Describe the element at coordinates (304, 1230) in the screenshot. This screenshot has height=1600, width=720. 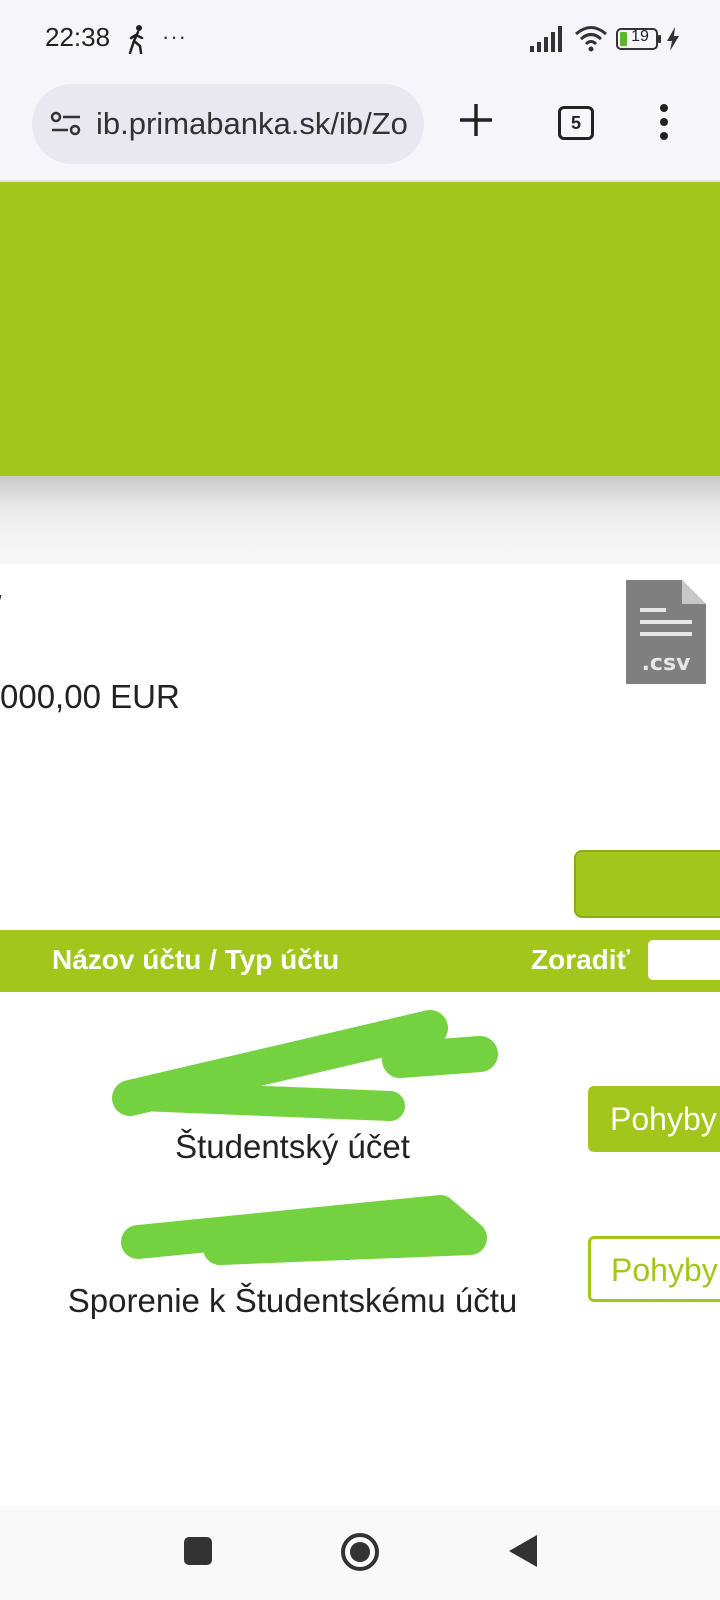
I see `redaction-scribble` at that location.